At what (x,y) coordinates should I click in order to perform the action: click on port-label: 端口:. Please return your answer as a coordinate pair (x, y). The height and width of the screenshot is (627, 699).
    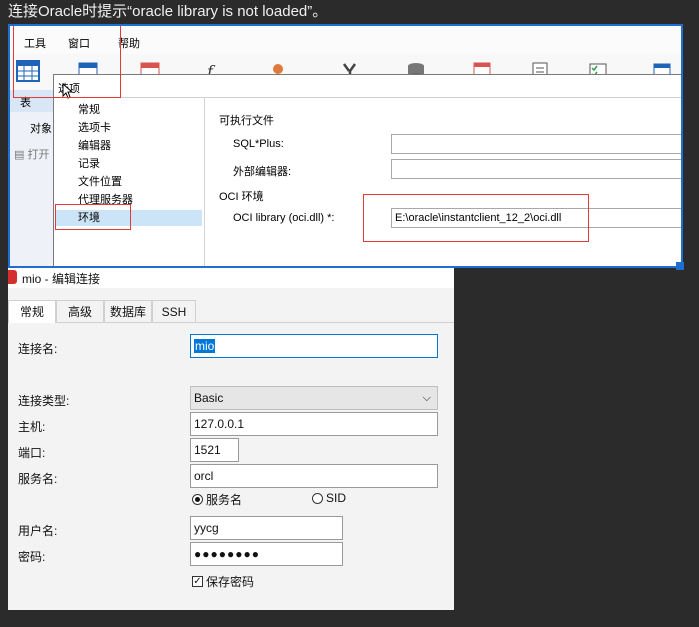
    Looking at the image, I should click on (32, 453).